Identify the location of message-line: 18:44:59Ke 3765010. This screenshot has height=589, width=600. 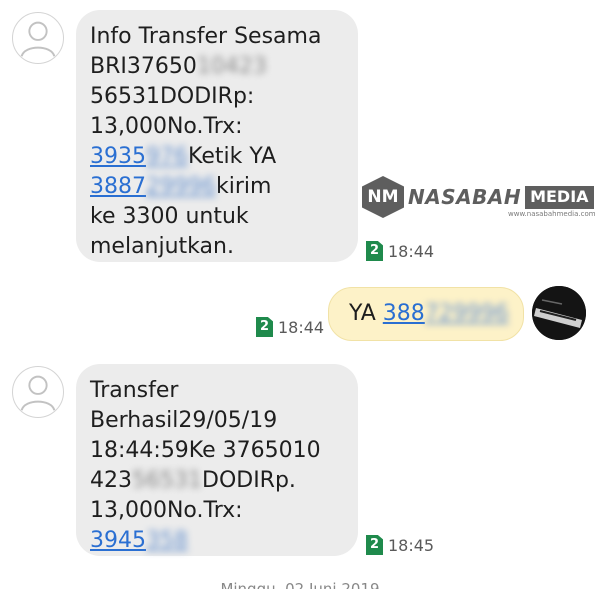
(217, 451).